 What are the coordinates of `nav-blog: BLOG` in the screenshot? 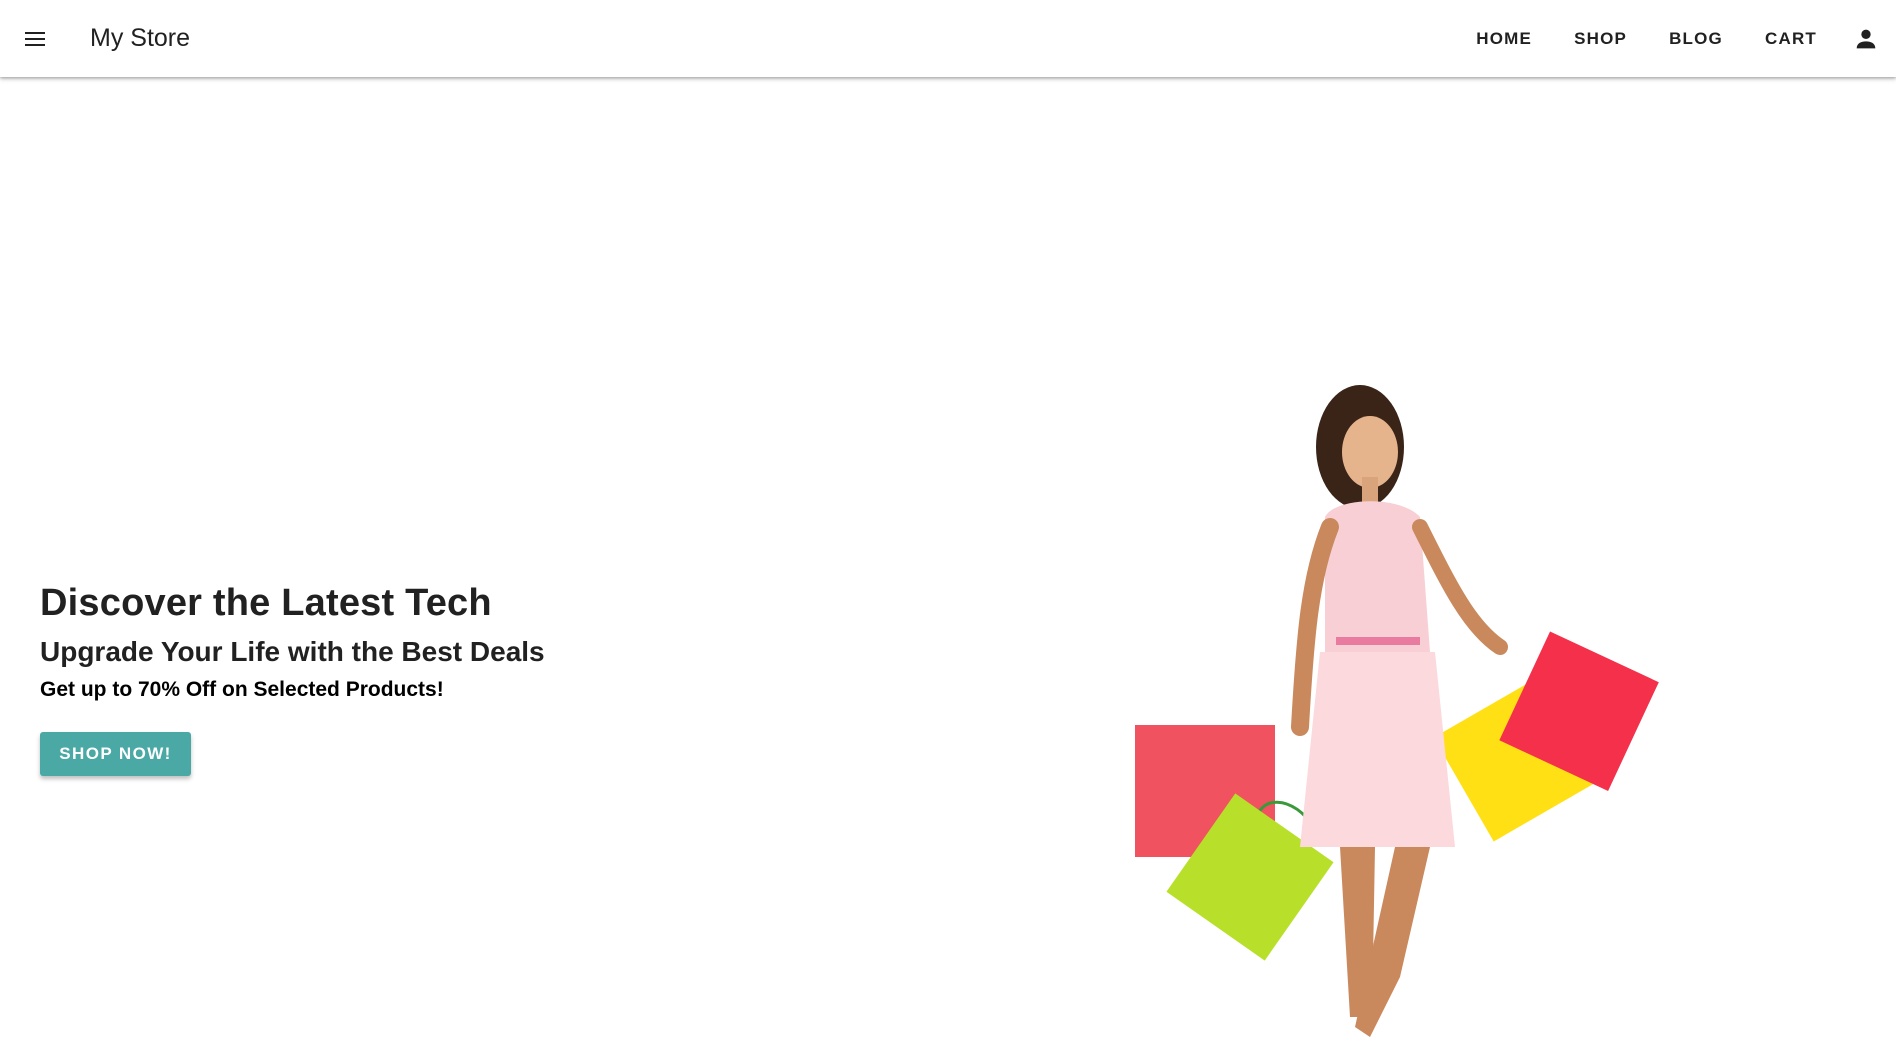 It's located at (1696, 38).